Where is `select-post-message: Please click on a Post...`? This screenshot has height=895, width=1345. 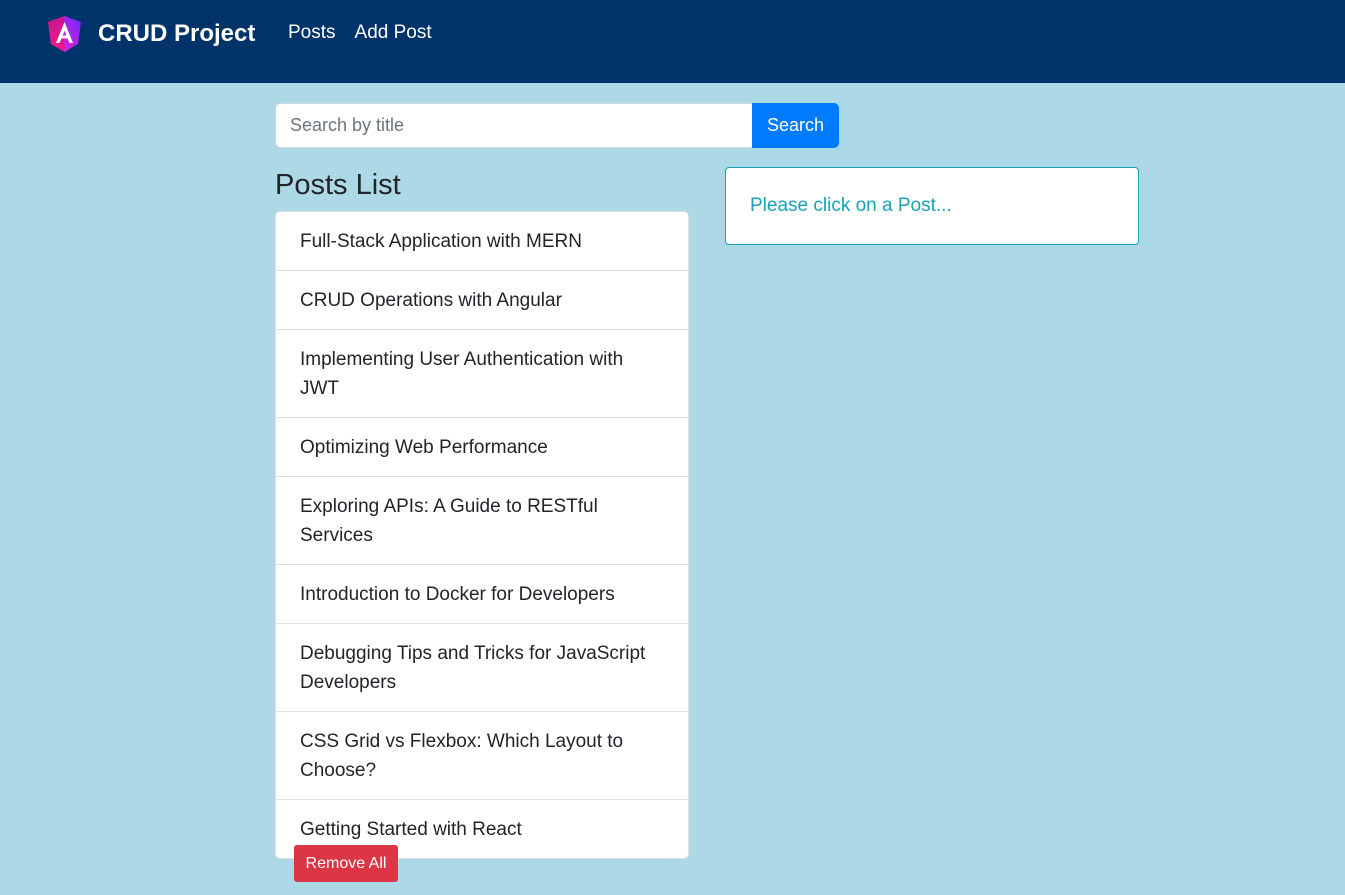
select-post-message: Please click on a Post... is located at coordinates (851, 205).